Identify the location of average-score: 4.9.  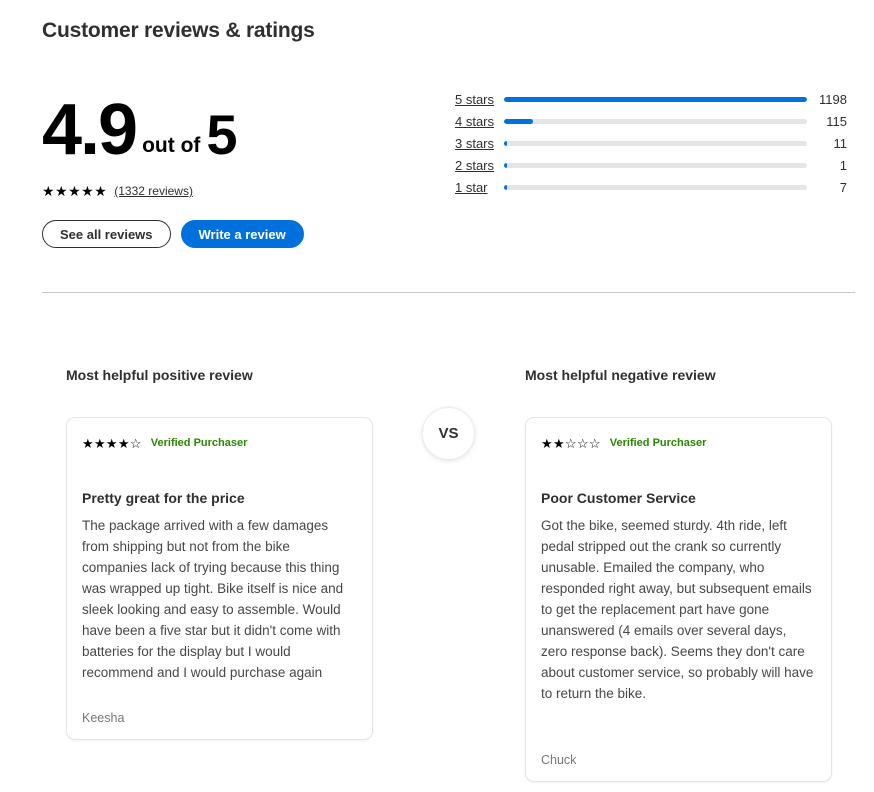
(90, 130).